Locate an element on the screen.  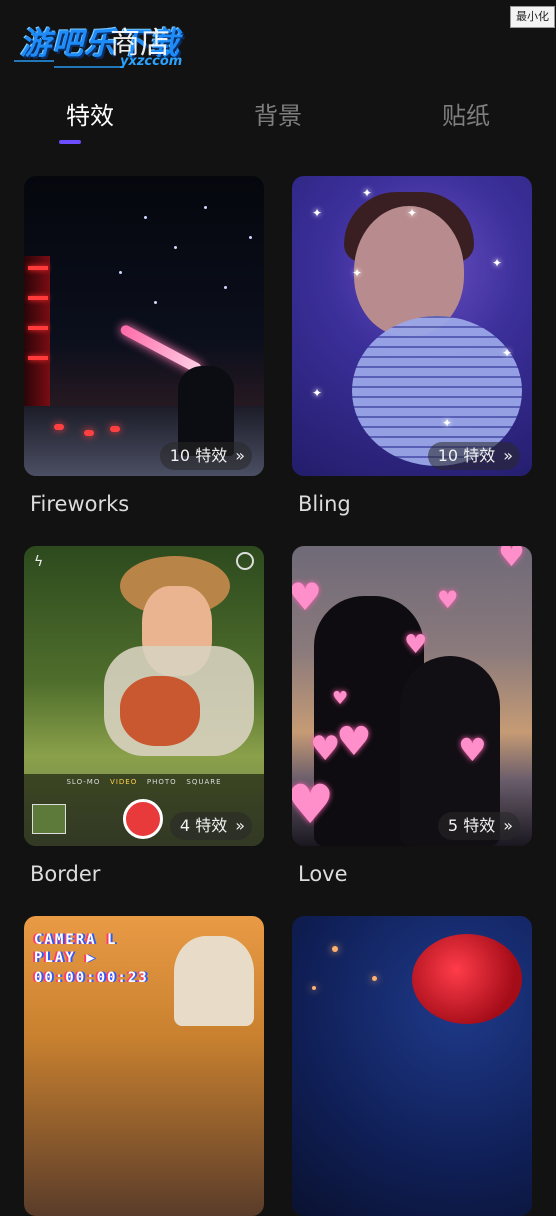
effect-count-badge: 5 特效 ›› is located at coordinates (478, 826).